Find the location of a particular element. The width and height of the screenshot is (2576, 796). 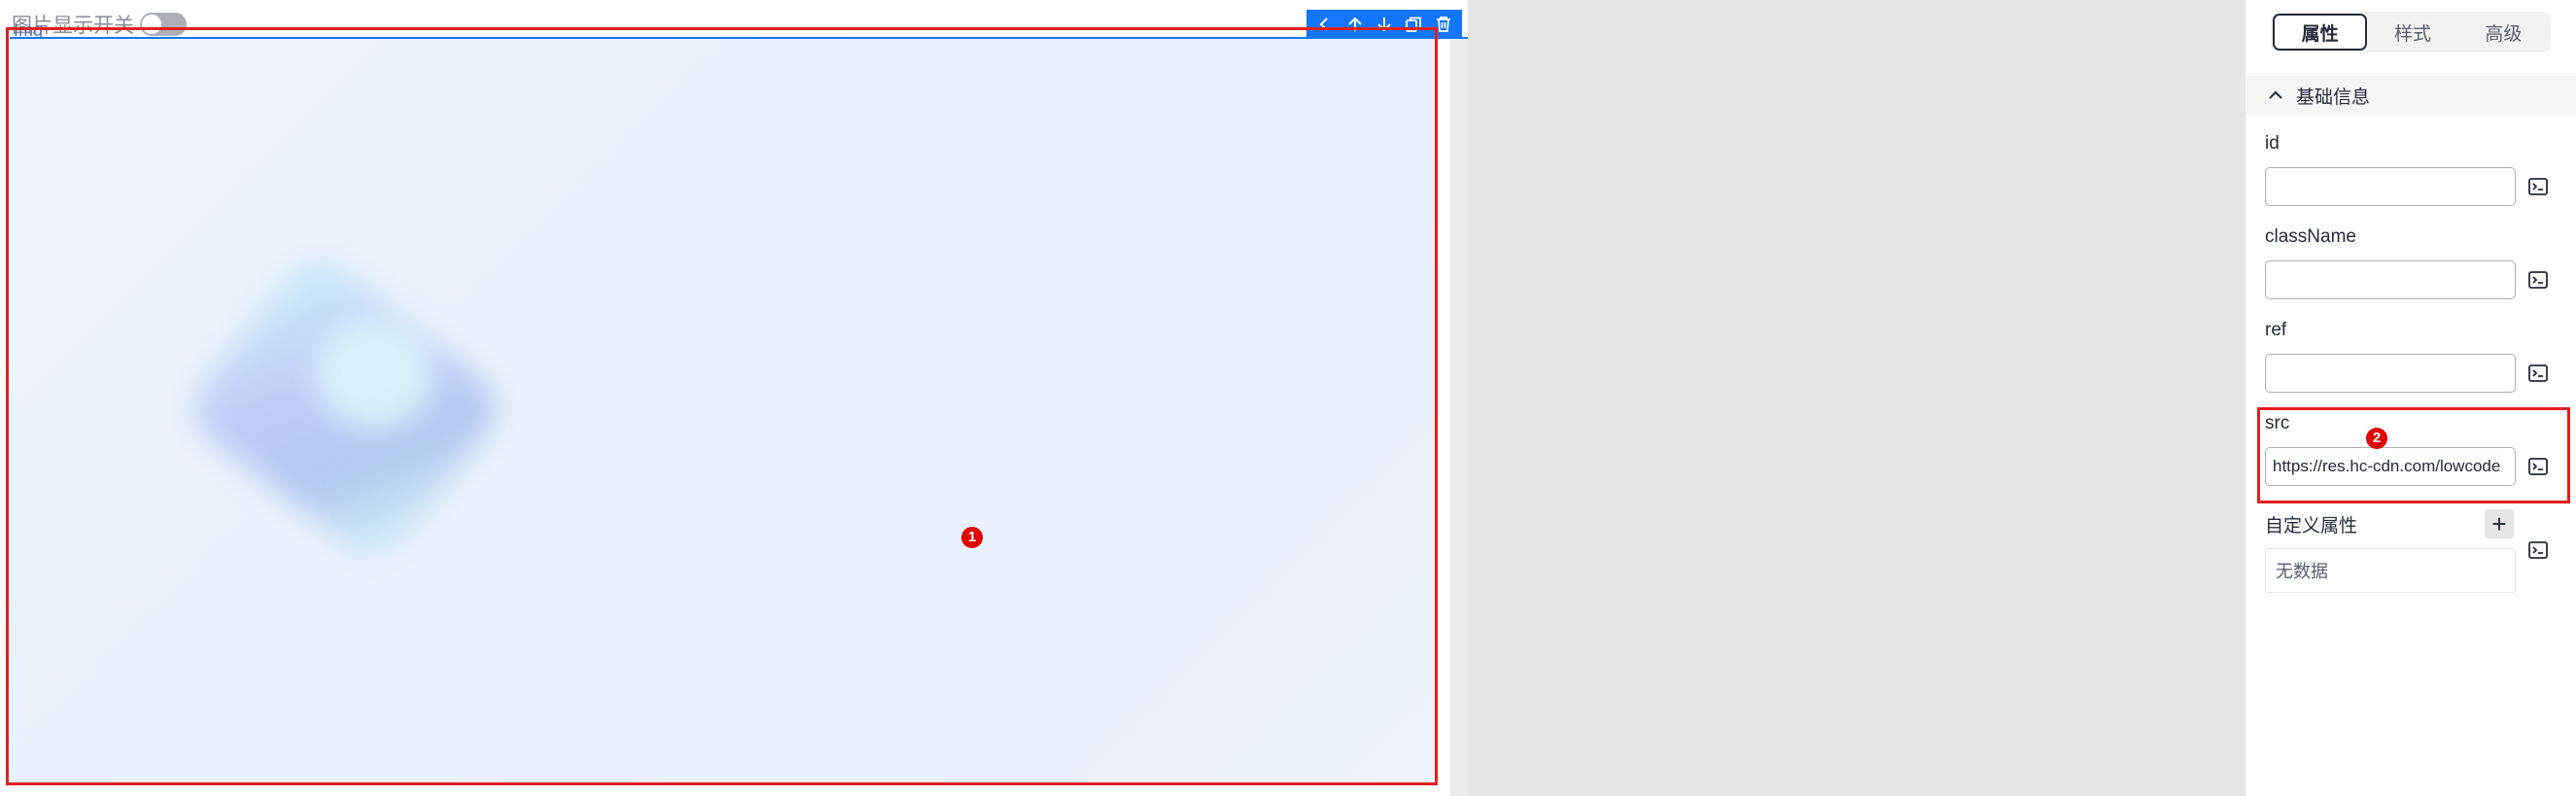

custom-attrs-bind-variable-button is located at coordinates (2538, 550).